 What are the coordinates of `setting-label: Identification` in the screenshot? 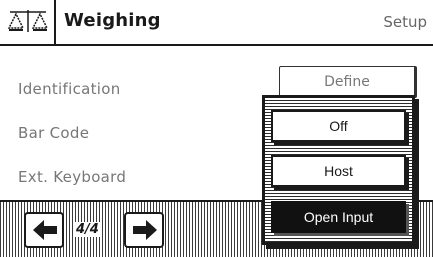 It's located at (69, 89).